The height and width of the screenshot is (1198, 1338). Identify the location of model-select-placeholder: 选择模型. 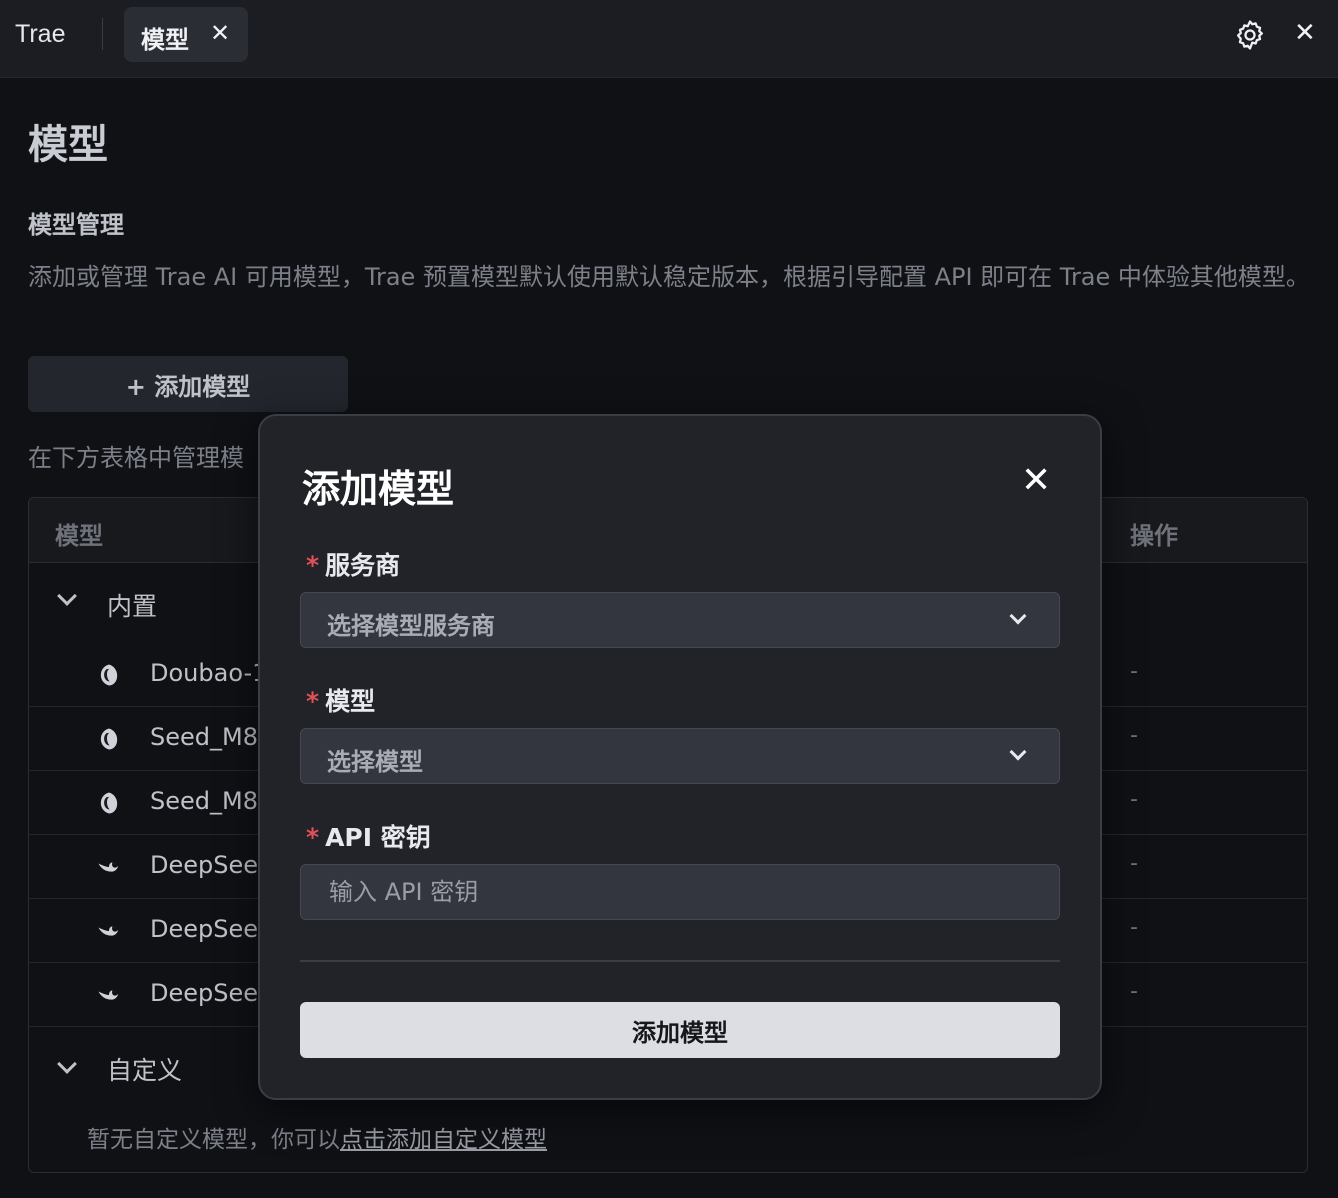
(375, 762).